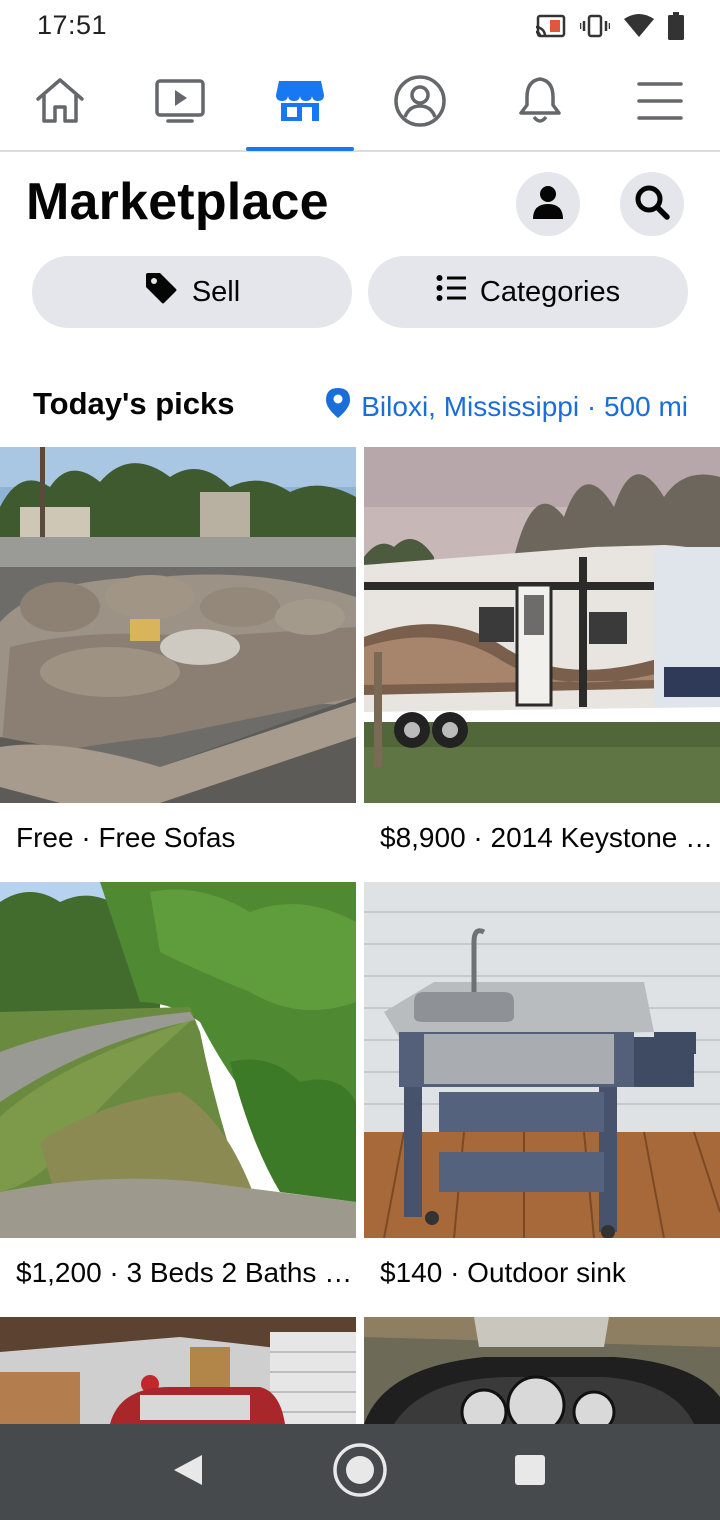  What do you see at coordinates (178, 1060) in the screenshot?
I see `listing-photo-land` at bounding box center [178, 1060].